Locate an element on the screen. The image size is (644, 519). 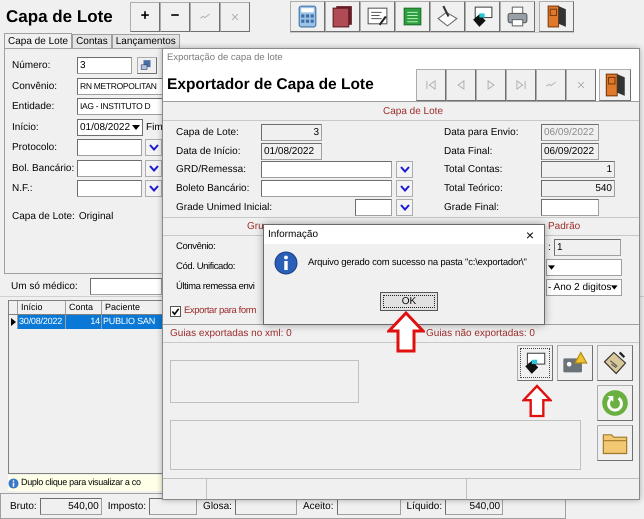
field-label: Original is located at coordinates (96, 217).